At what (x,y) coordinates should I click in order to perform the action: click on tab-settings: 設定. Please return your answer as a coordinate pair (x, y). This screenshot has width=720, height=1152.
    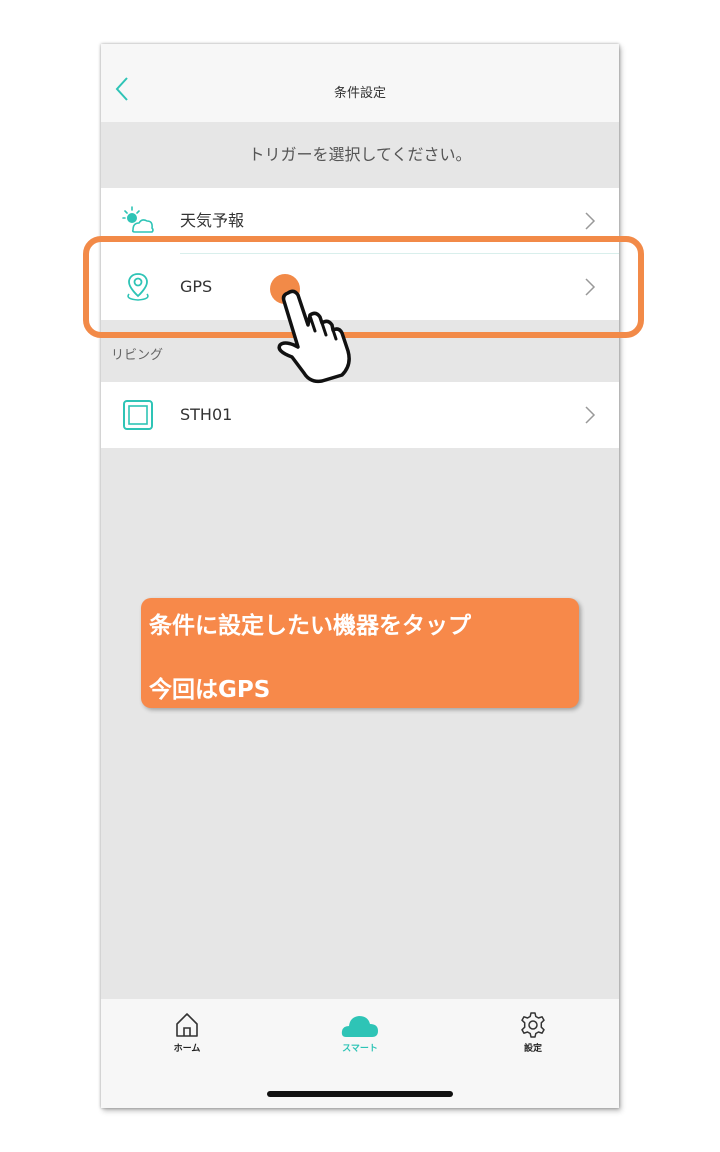
    Looking at the image, I should click on (533, 1036).